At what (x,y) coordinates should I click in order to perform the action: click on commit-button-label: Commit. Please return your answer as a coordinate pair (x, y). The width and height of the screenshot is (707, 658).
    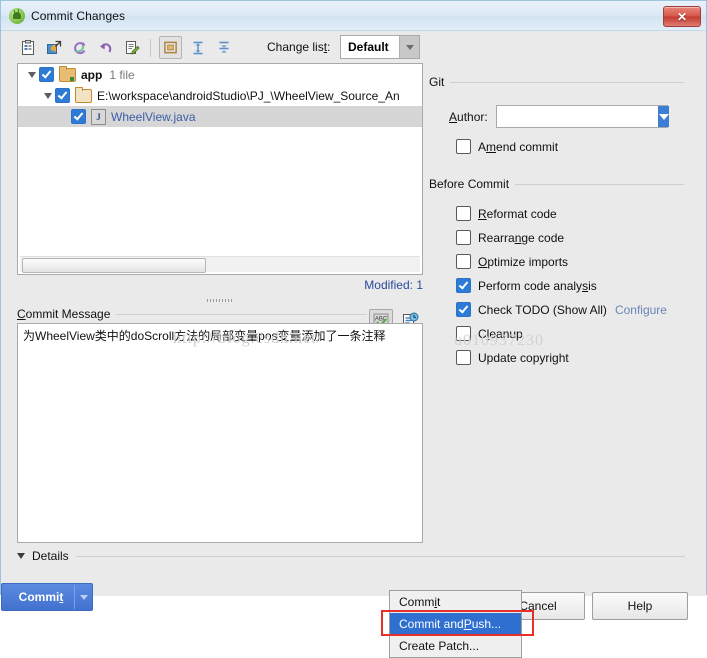
    Looking at the image, I should click on (41, 597).